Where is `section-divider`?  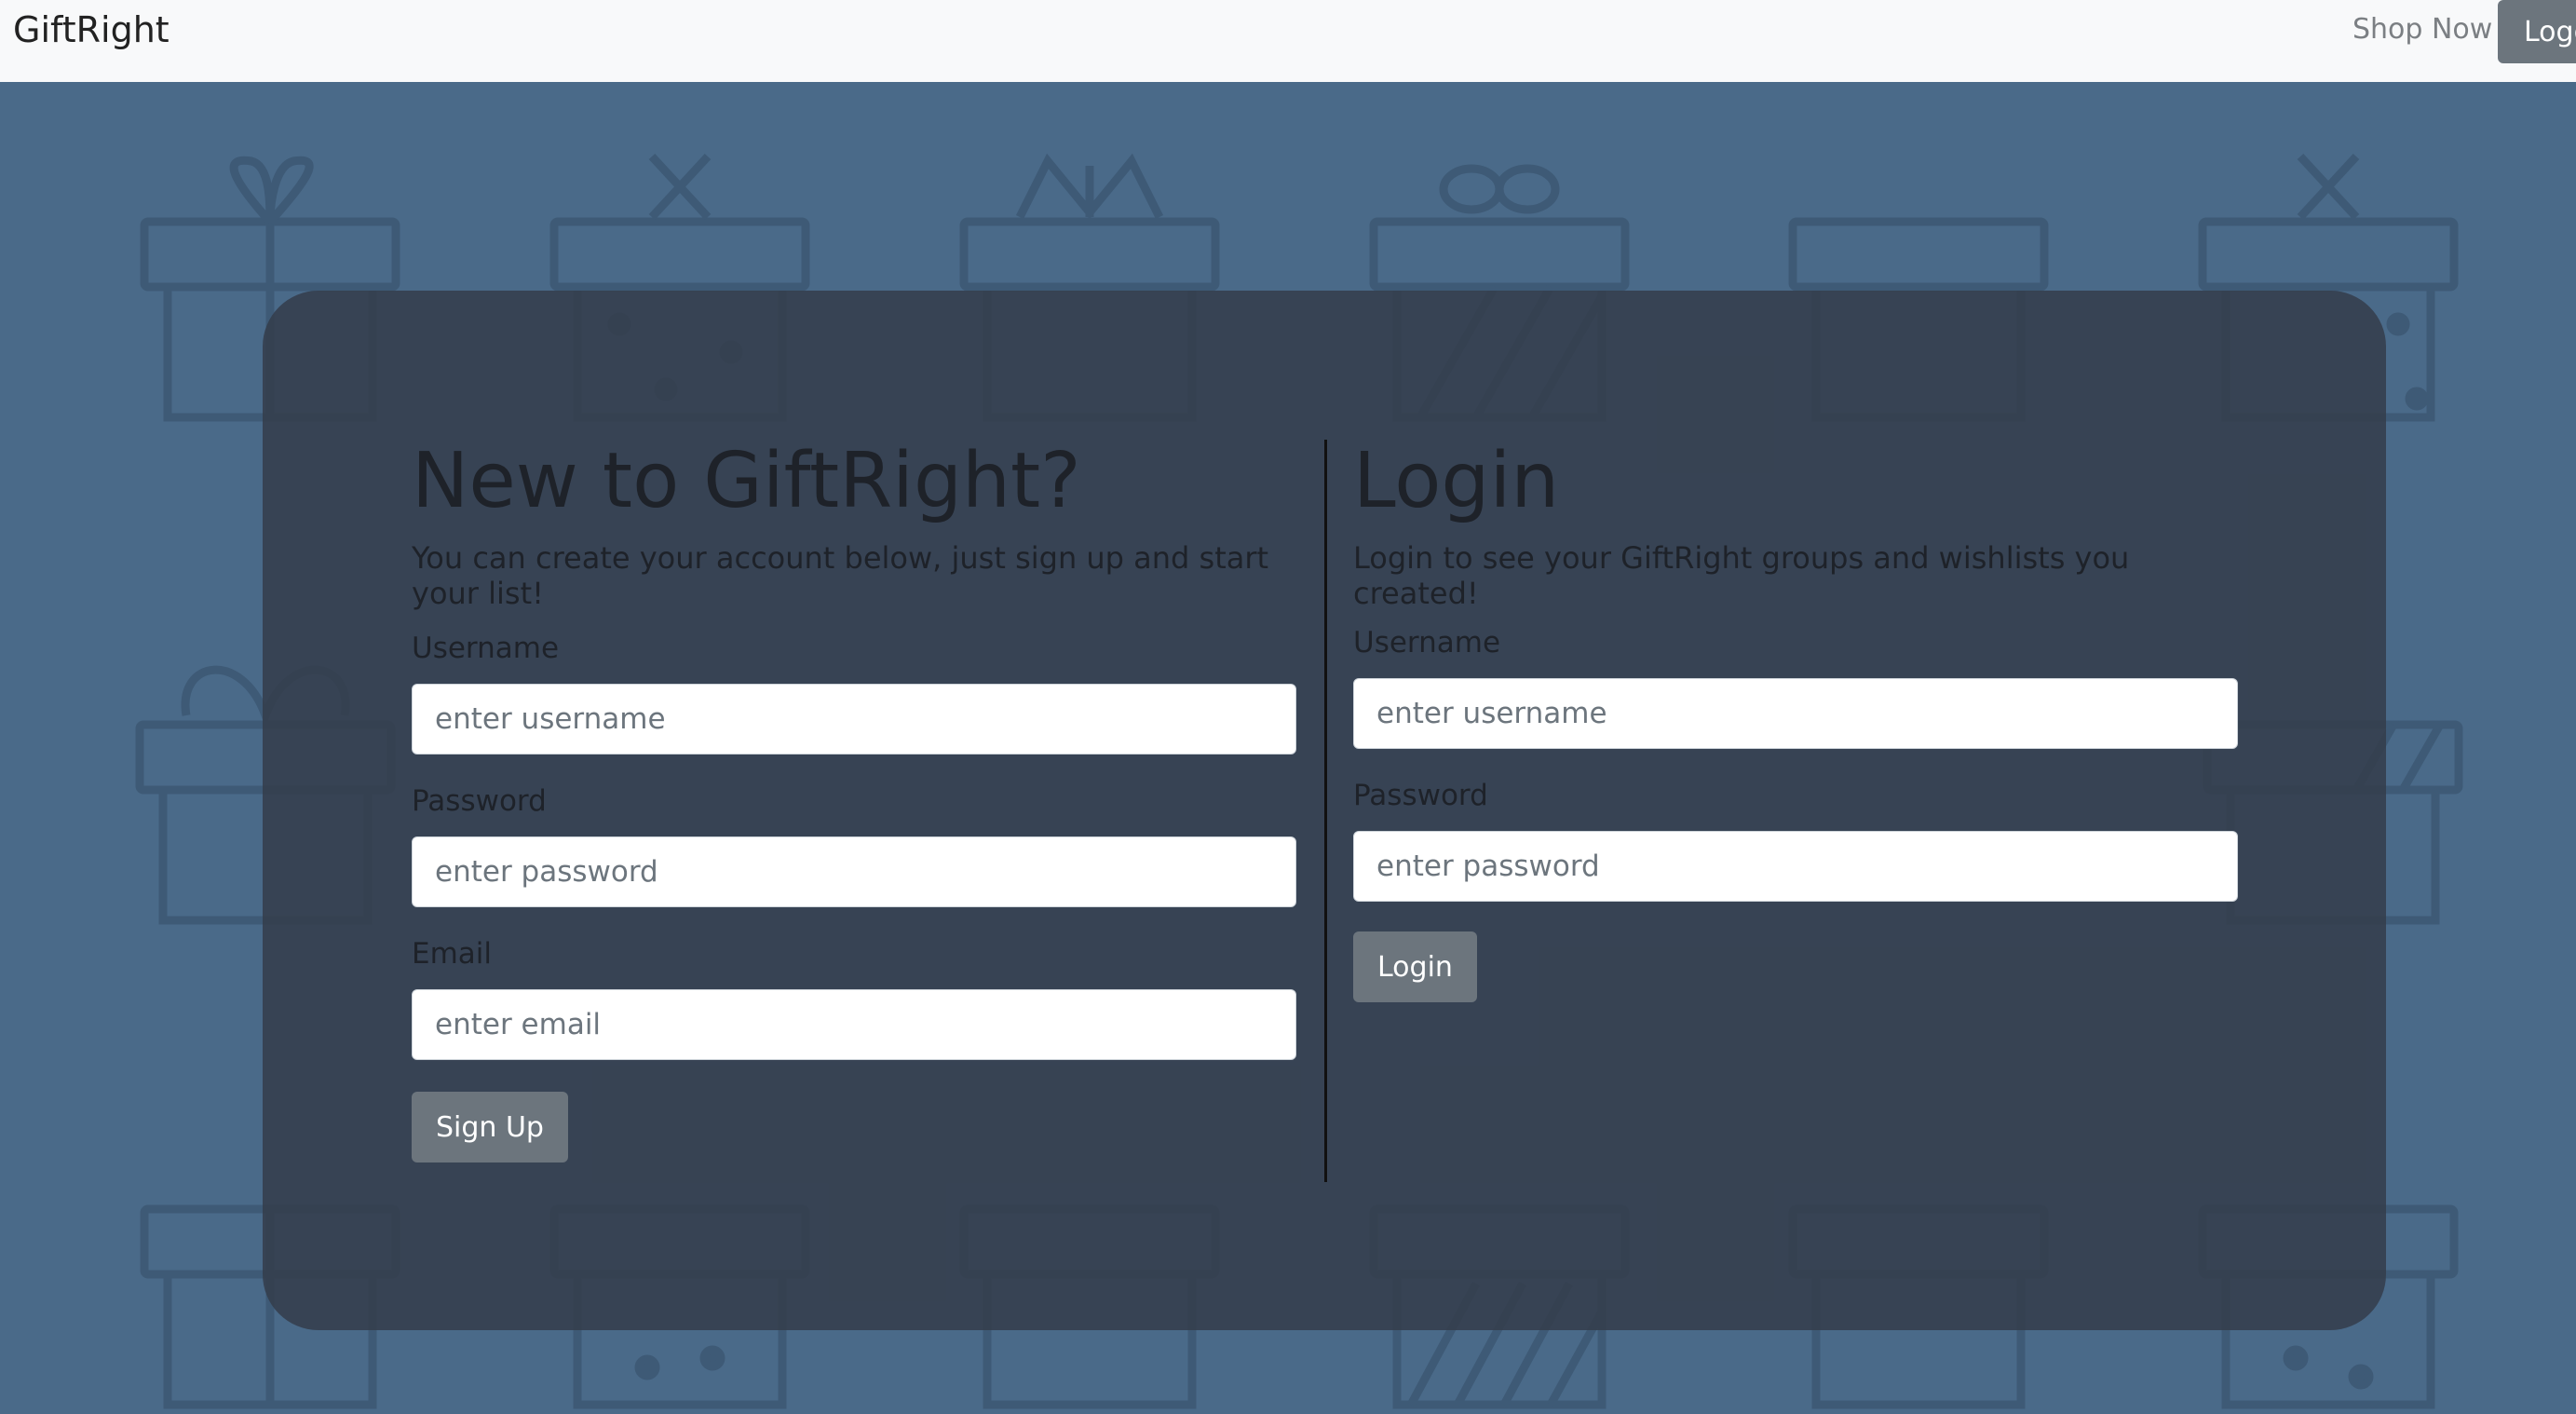
section-divider is located at coordinates (1325, 811).